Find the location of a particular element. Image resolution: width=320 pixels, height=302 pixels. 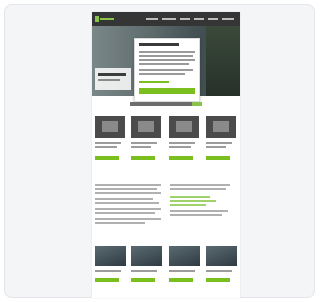

dialog-settings-link is located at coordinates (154, 82).